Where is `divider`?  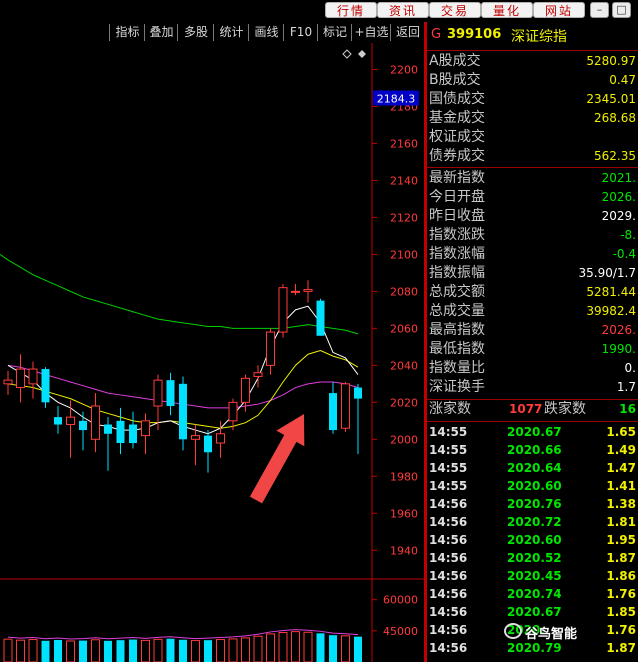
divider is located at coordinates (532, 167).